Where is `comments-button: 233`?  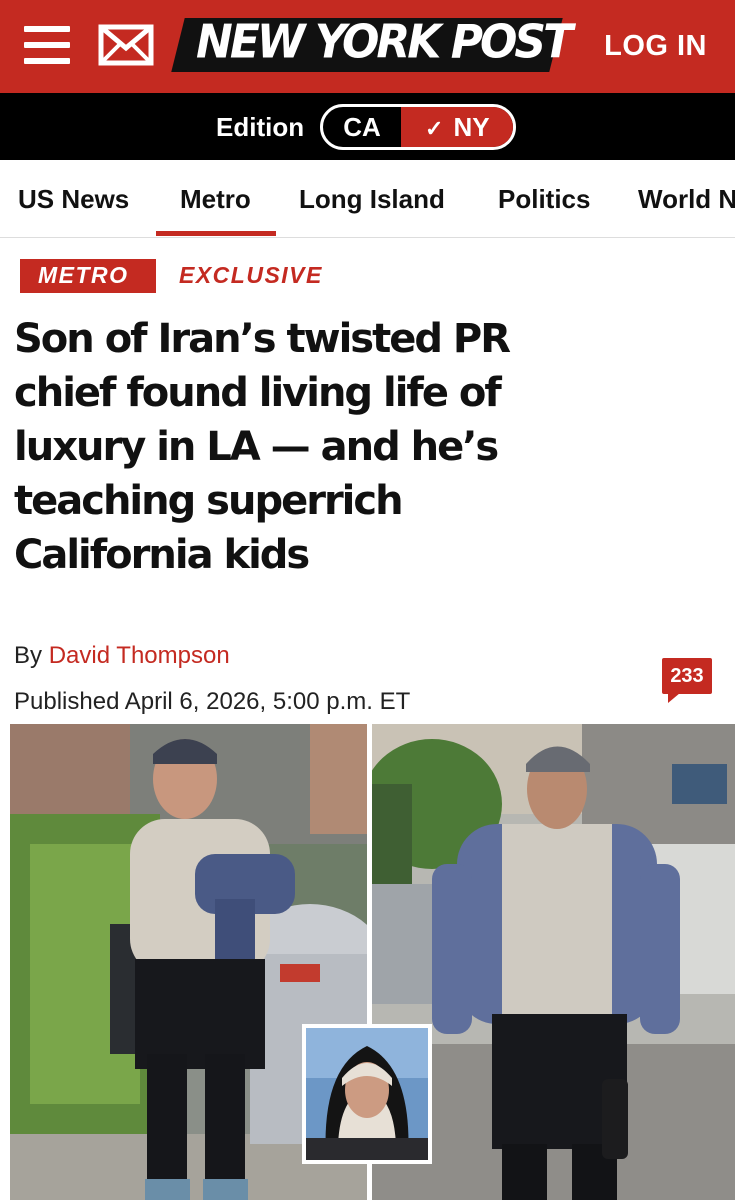 comments-button: 233 is located at coordinates (687, 680).